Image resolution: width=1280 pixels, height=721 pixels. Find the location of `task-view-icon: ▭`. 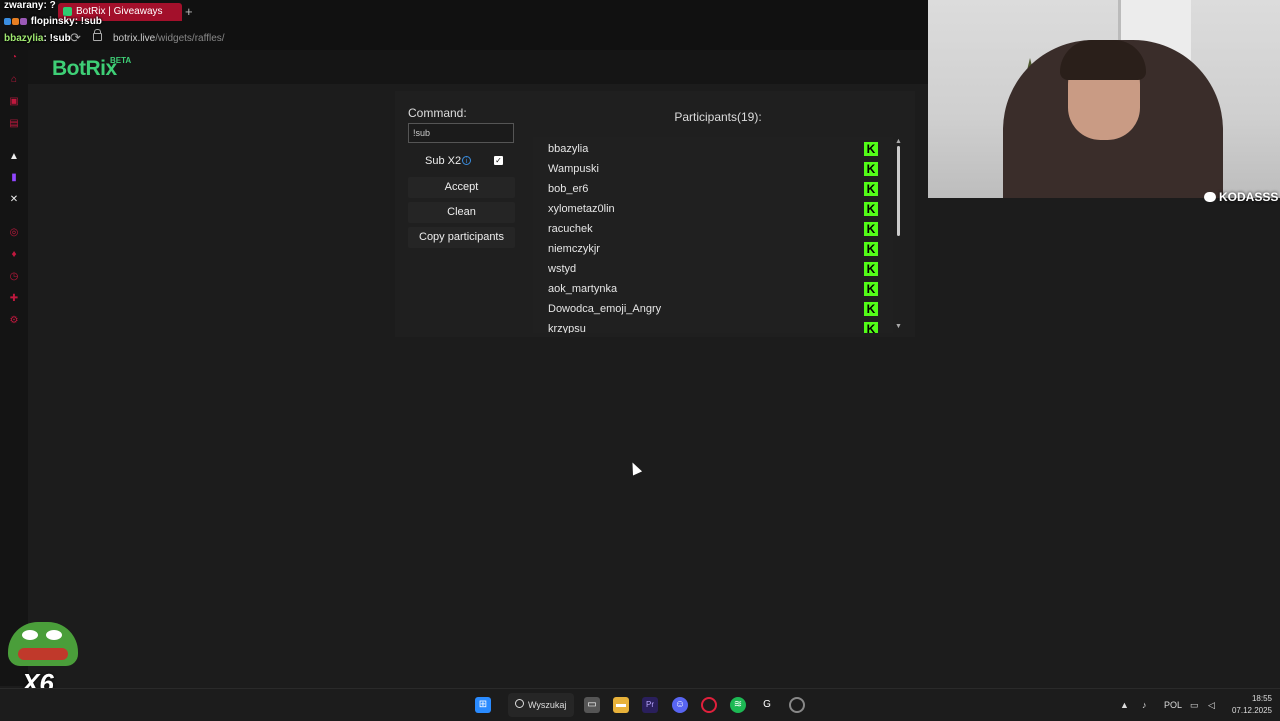

task-view-icon: ▭ is located at coordinates (592, 705).